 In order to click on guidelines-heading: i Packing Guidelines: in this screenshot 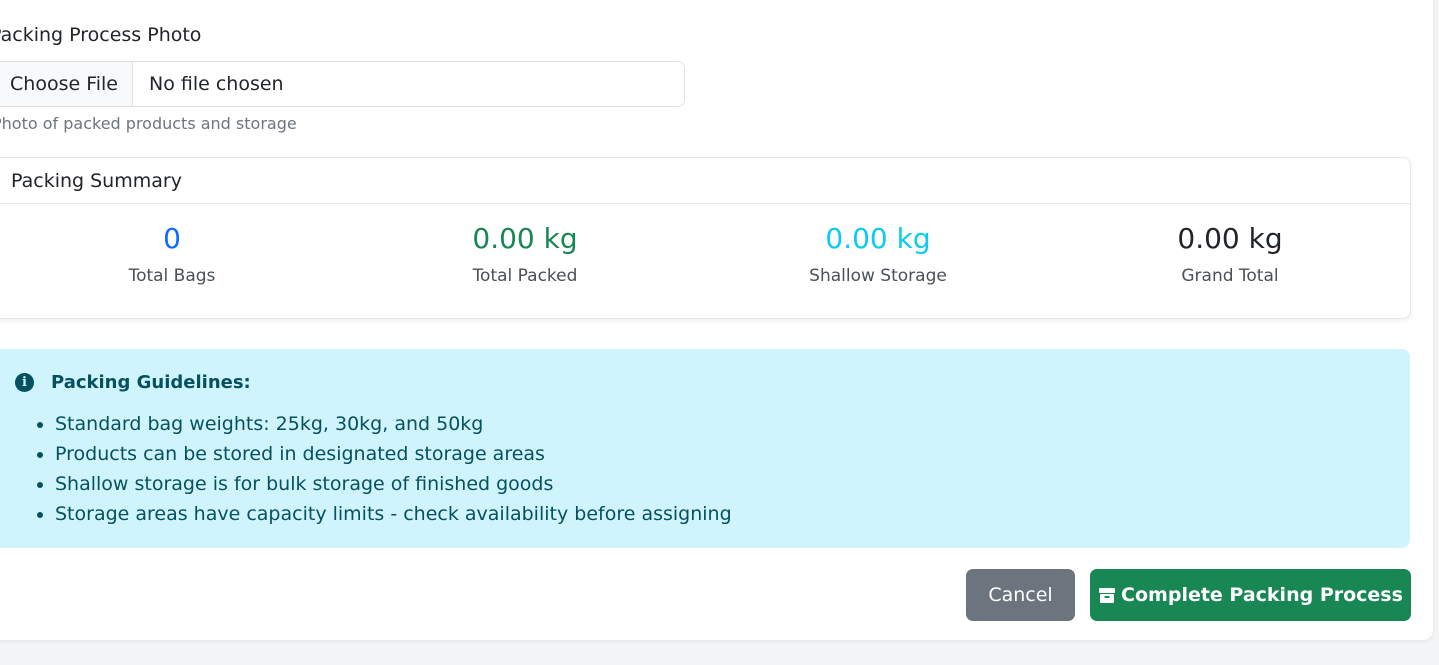, I will do `click(133, 382)`.